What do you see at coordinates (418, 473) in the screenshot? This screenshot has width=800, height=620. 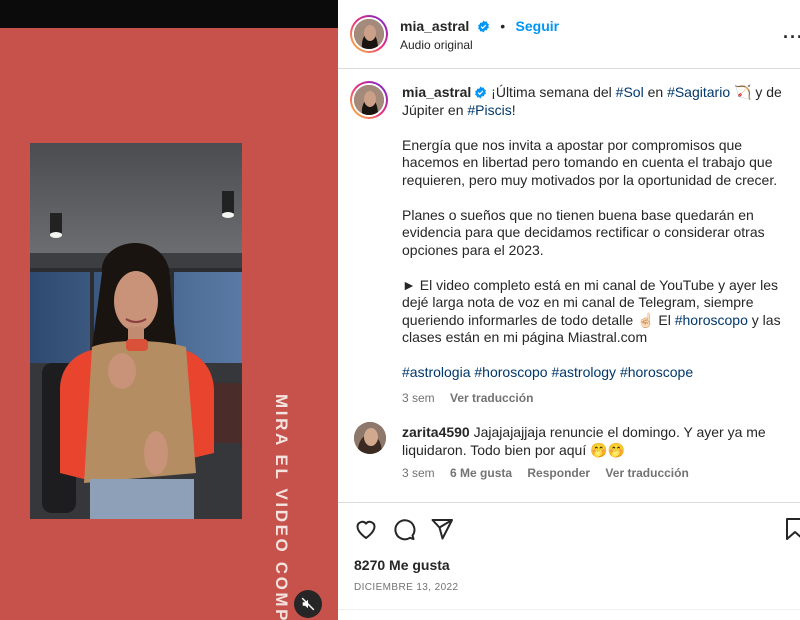 I see `comment-timestamp: 3 sem` at bounding box center [418, 473].